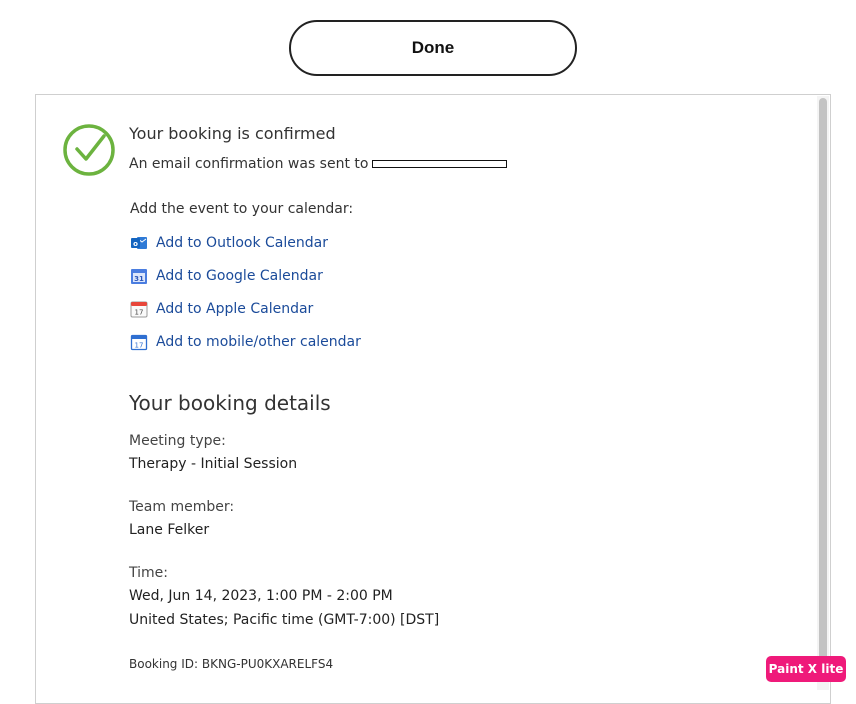 This screenshot has height=704, width=856. Describe the element at coordinates (169, 530) in the screenshot. I see `team-member-value: Lane Felker` at that location.